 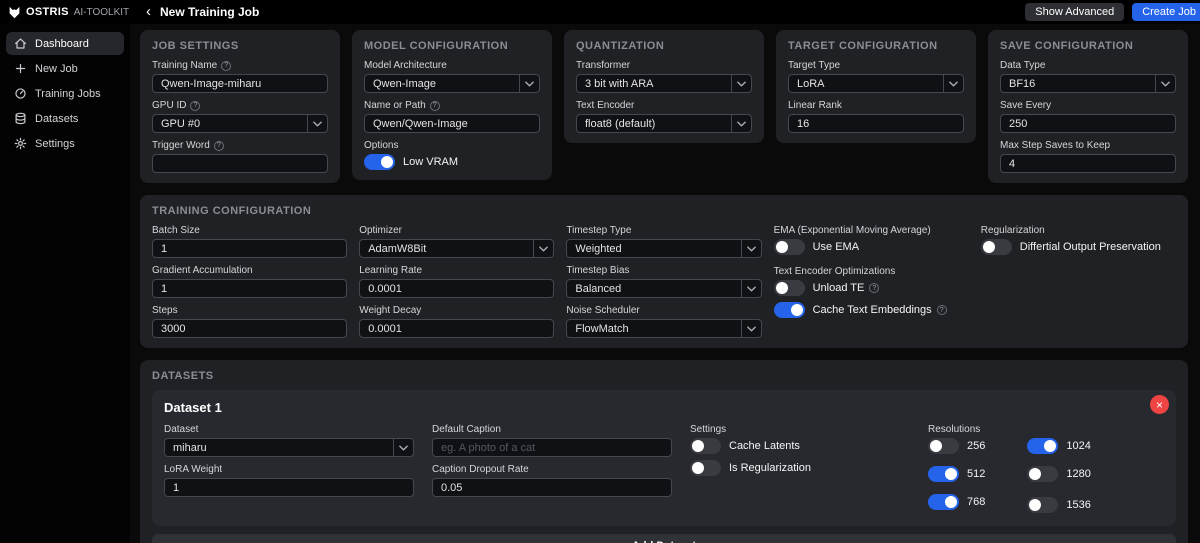 I want to click on show-advanced-button: Show Advanced, so click(x=1075, y=12).